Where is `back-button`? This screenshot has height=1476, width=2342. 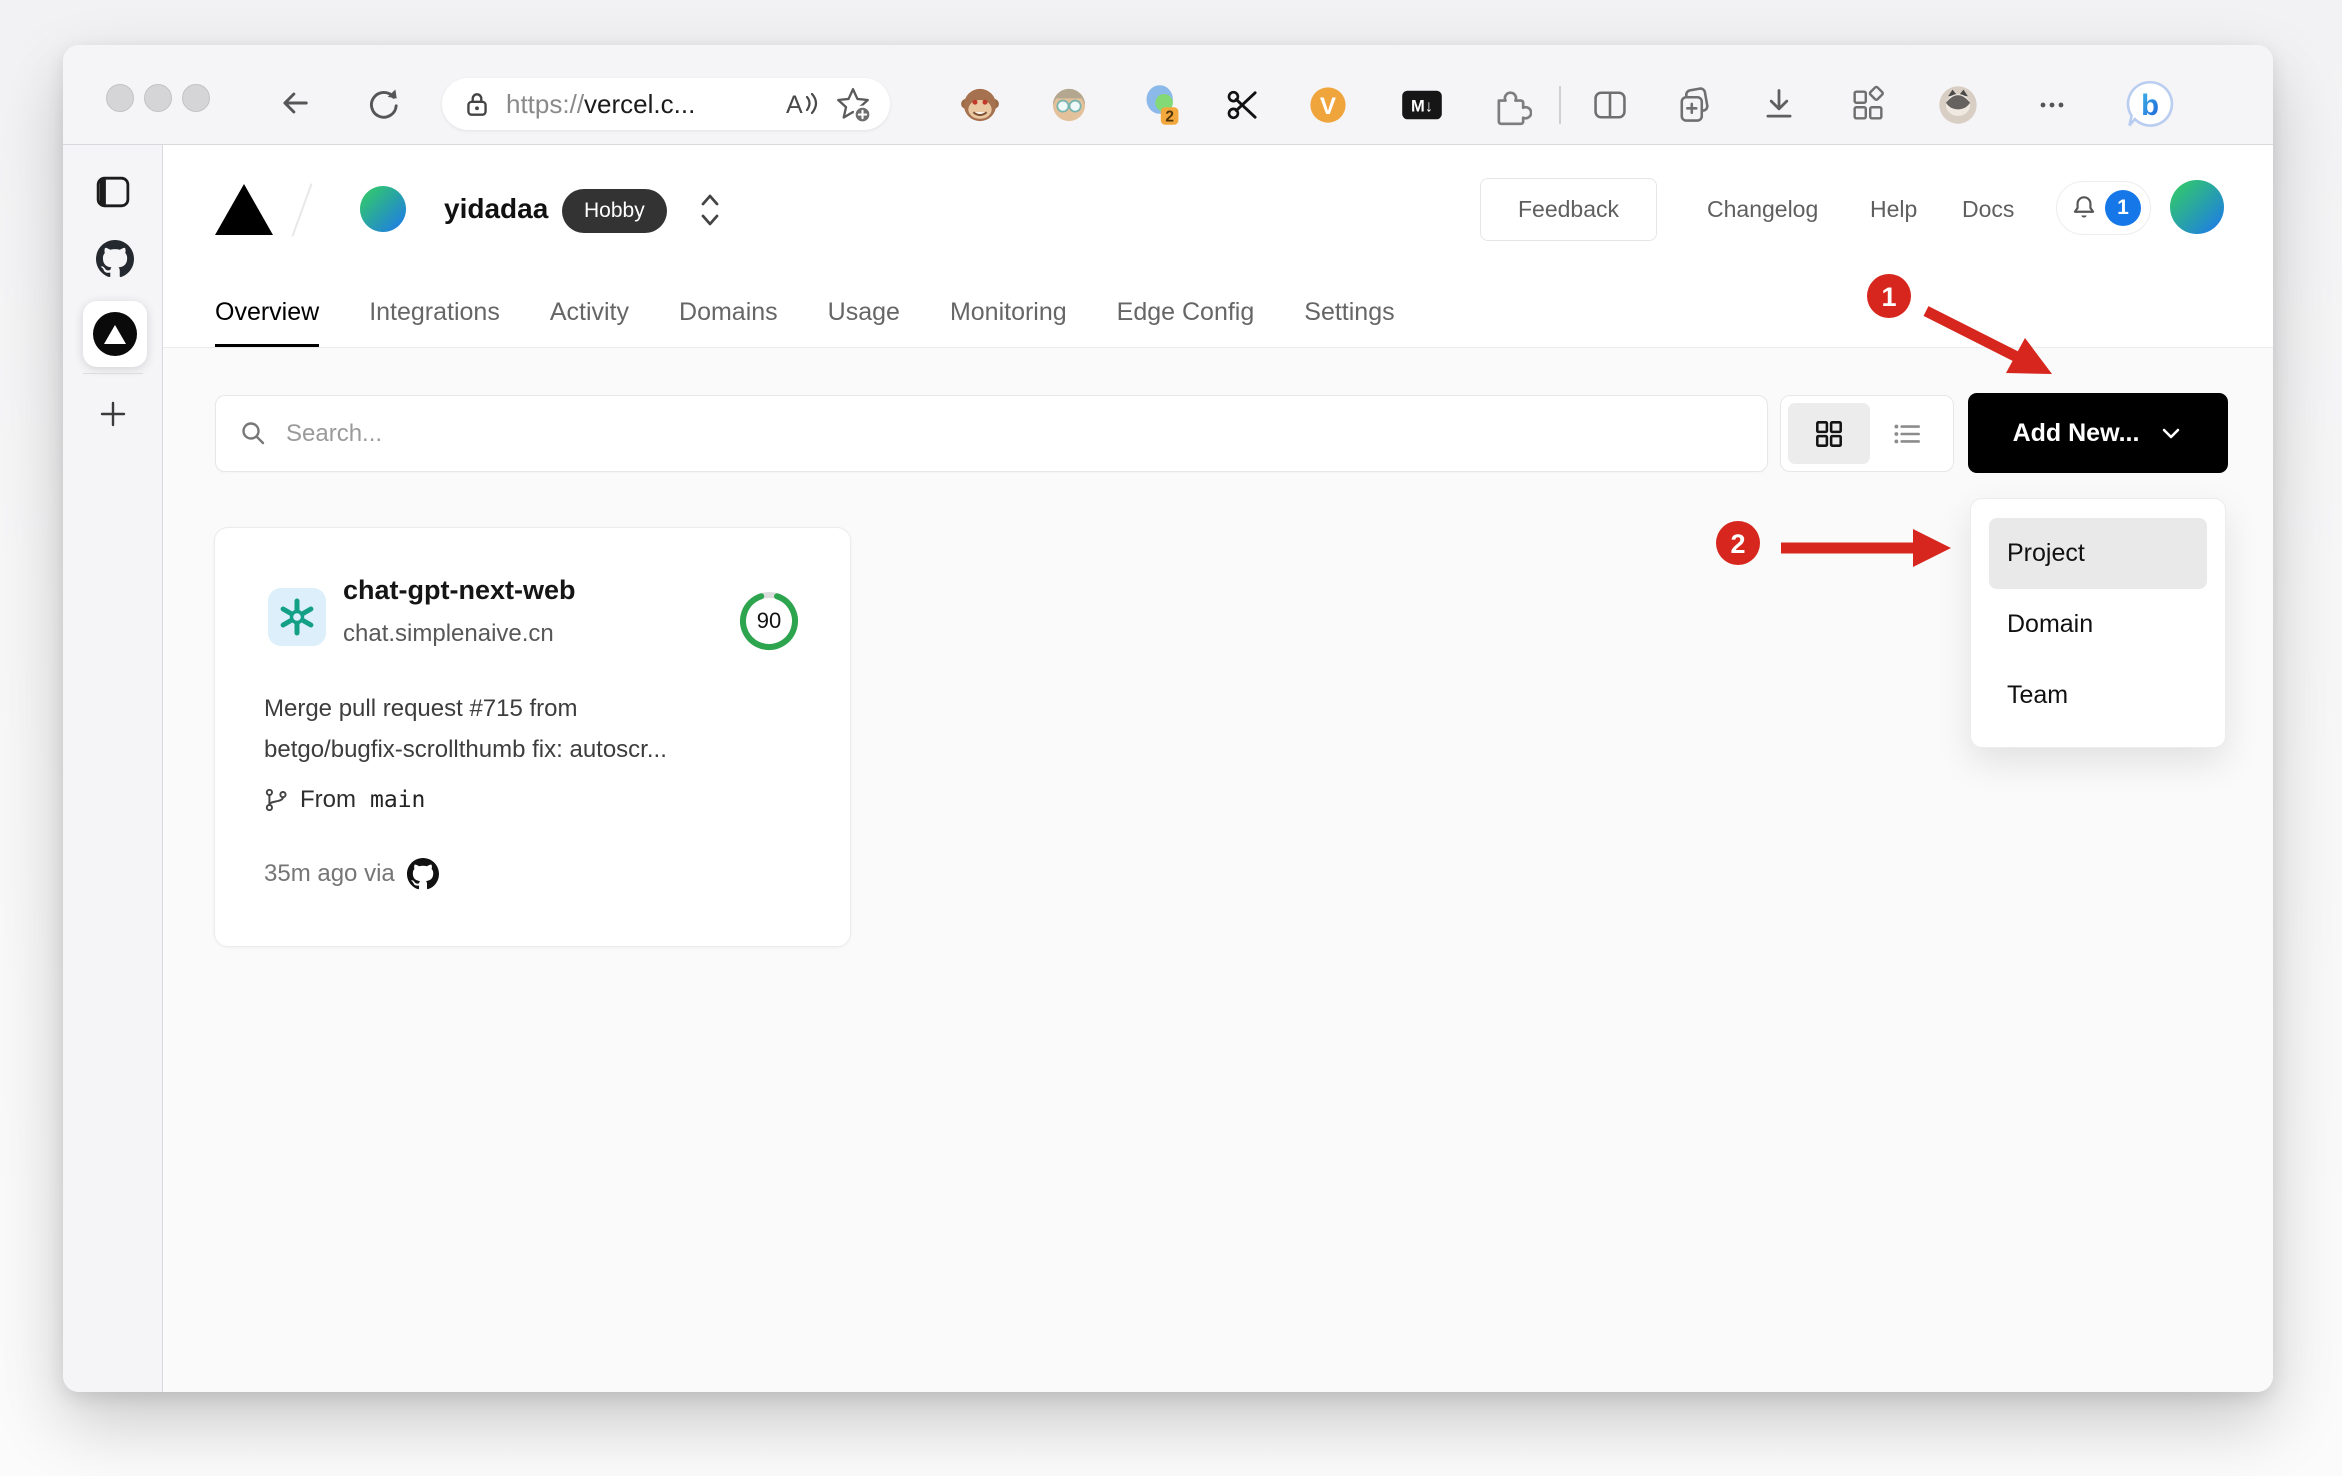
back-button is located at coordinates (295, 103).